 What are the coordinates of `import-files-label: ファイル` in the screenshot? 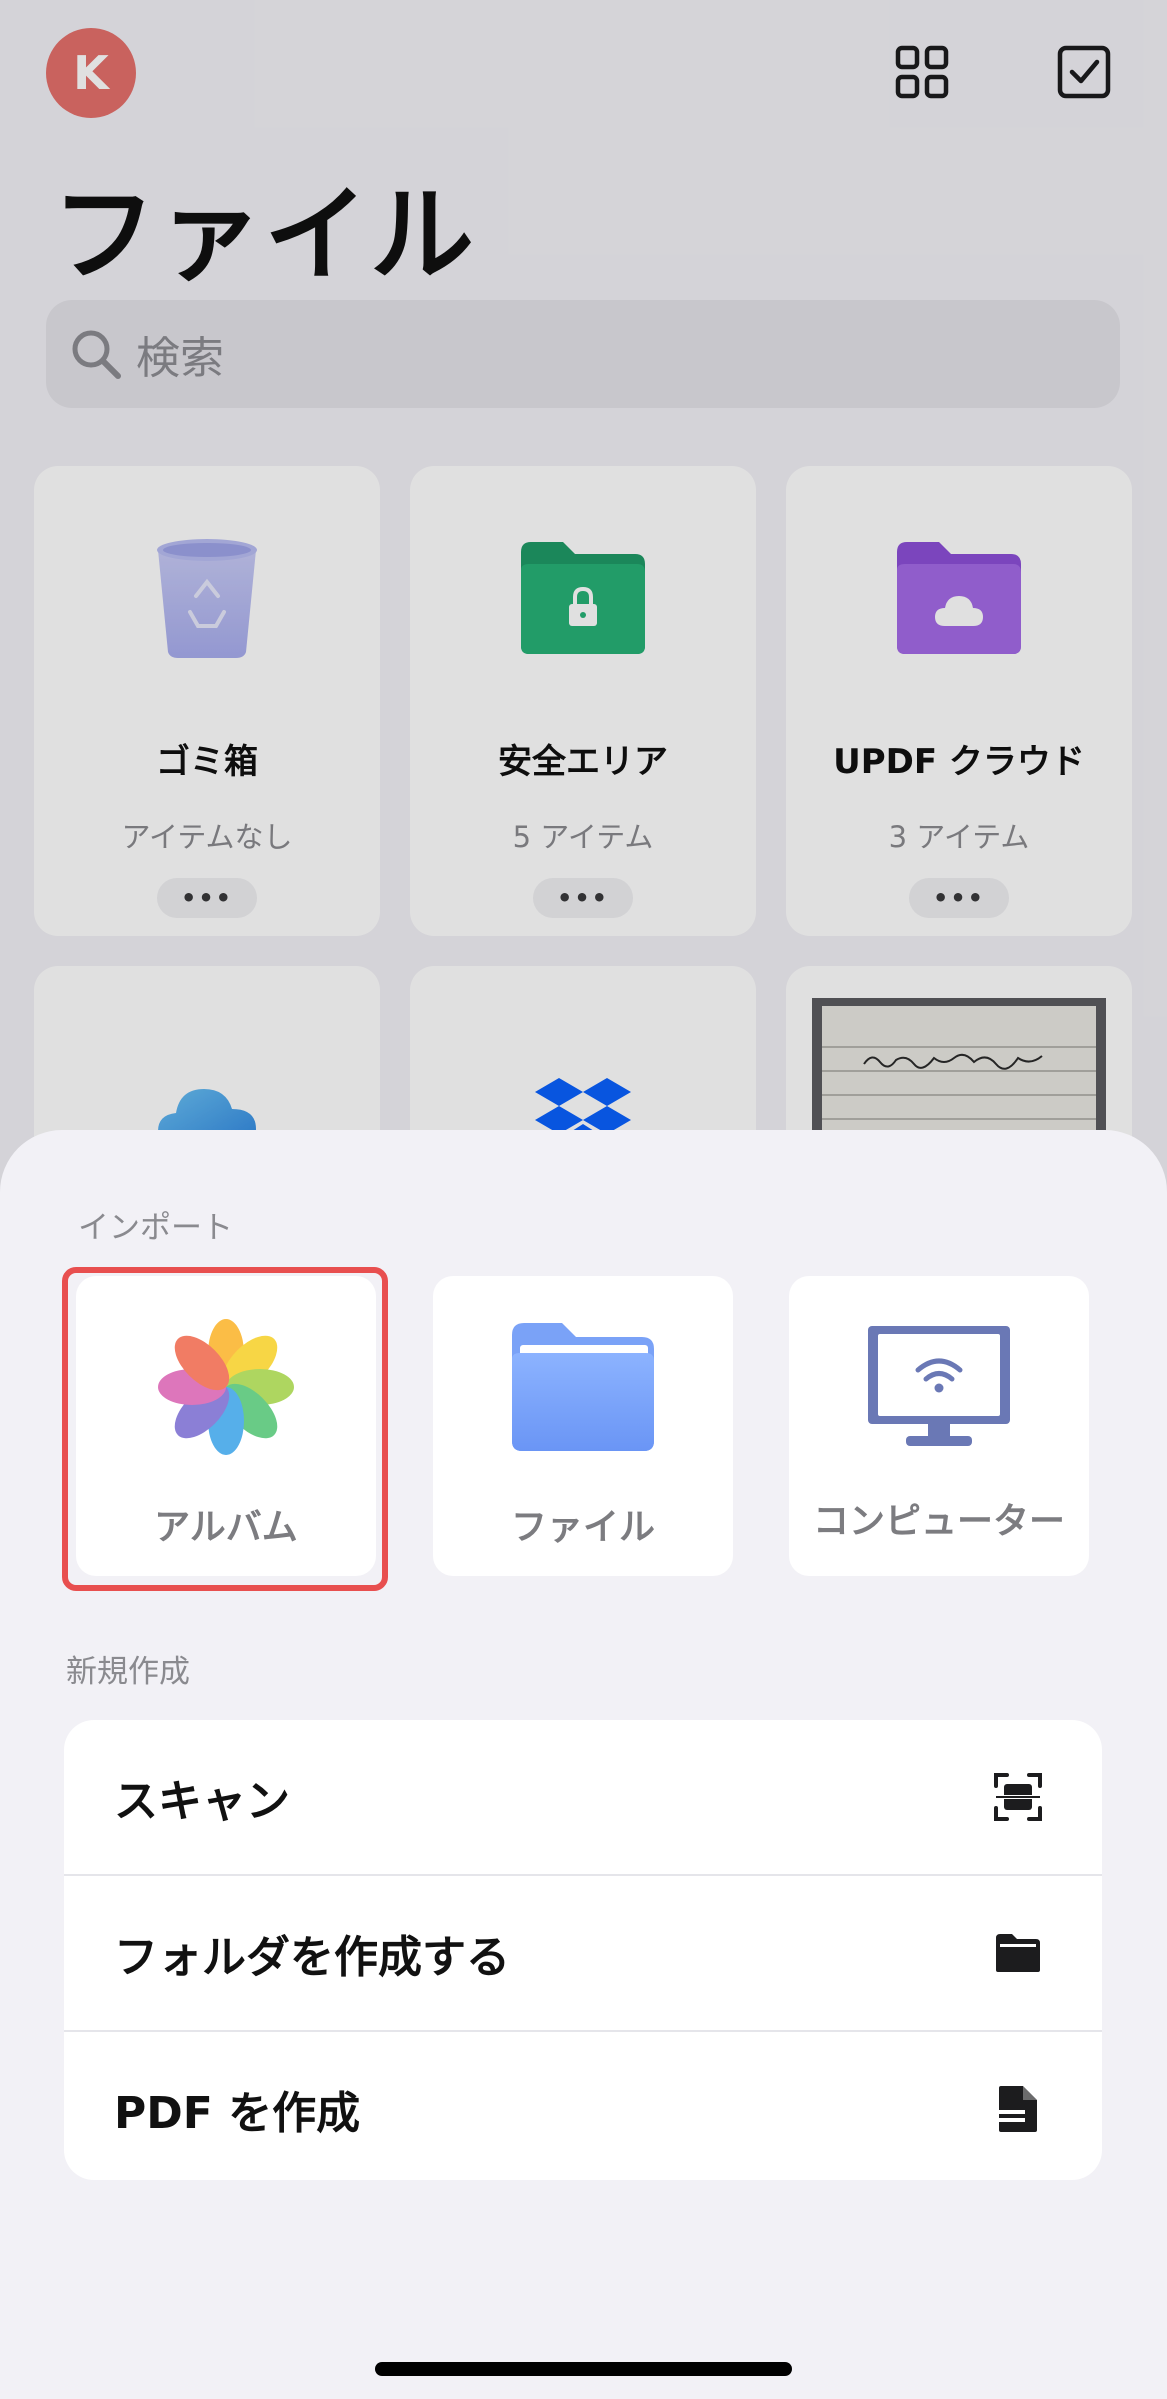 It's located at (582, 1527).